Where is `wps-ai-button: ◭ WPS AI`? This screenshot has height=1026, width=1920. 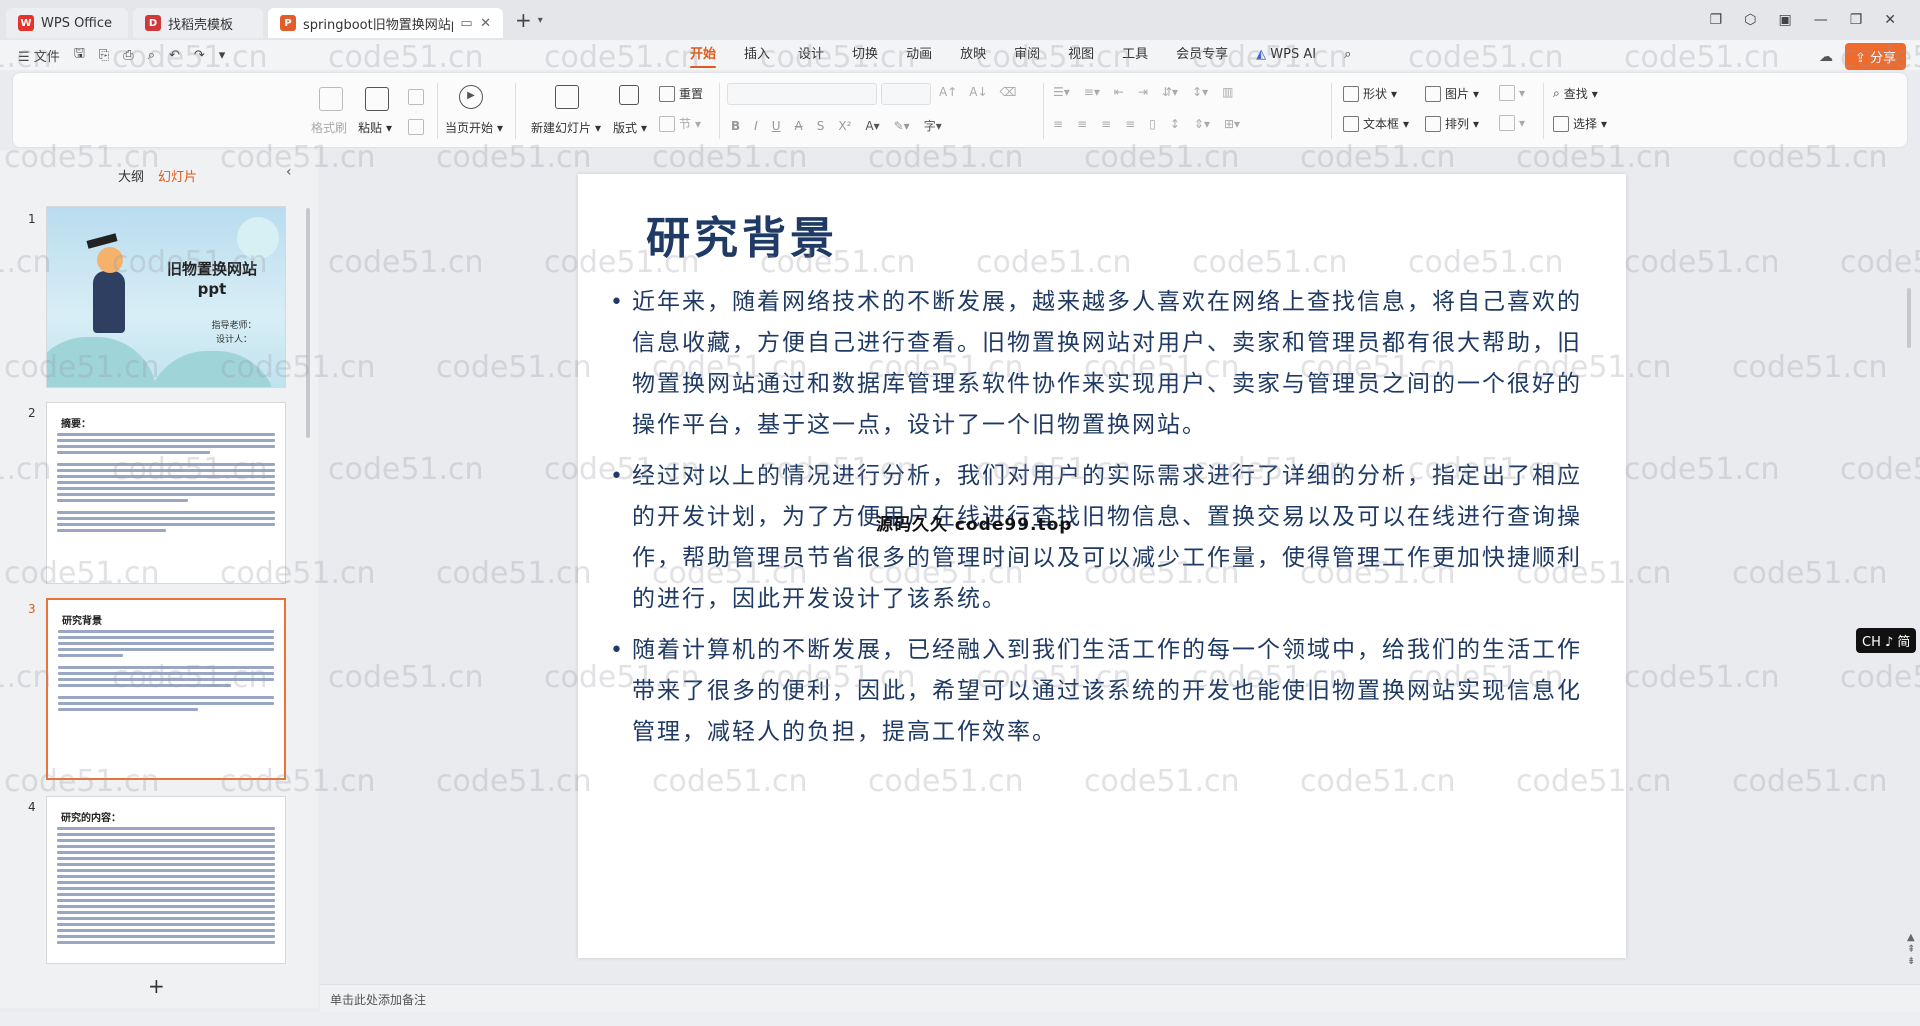 wps-ai-button: ◭ WPS AI is located at coordinates (1286, 55).